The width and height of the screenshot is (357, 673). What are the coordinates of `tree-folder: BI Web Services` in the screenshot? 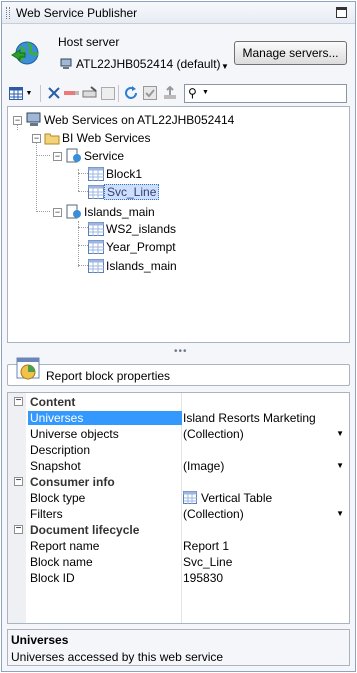 It's located at (98, 137).